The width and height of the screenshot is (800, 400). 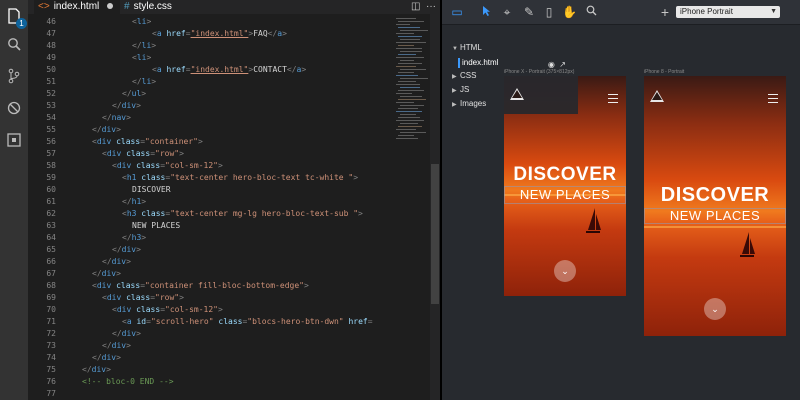 I want to click on debug-icon, so click(x=14, y=108).